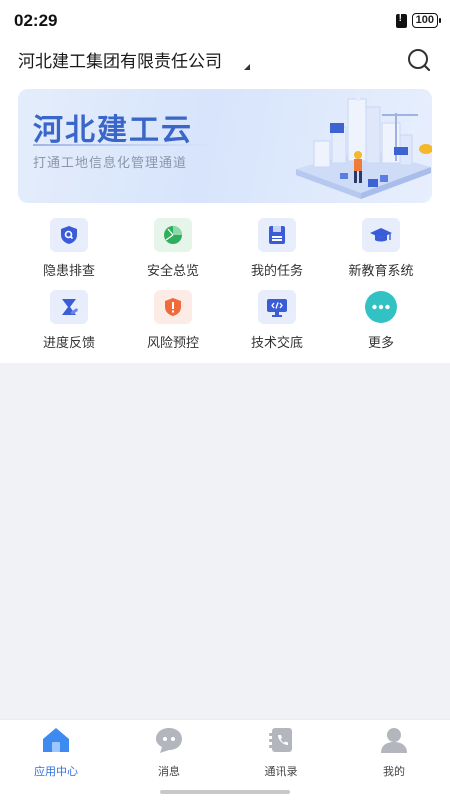  Describe the element at coordinates (172, 343) in the screenshot. I see `grid-label: 风险预控` at that location.